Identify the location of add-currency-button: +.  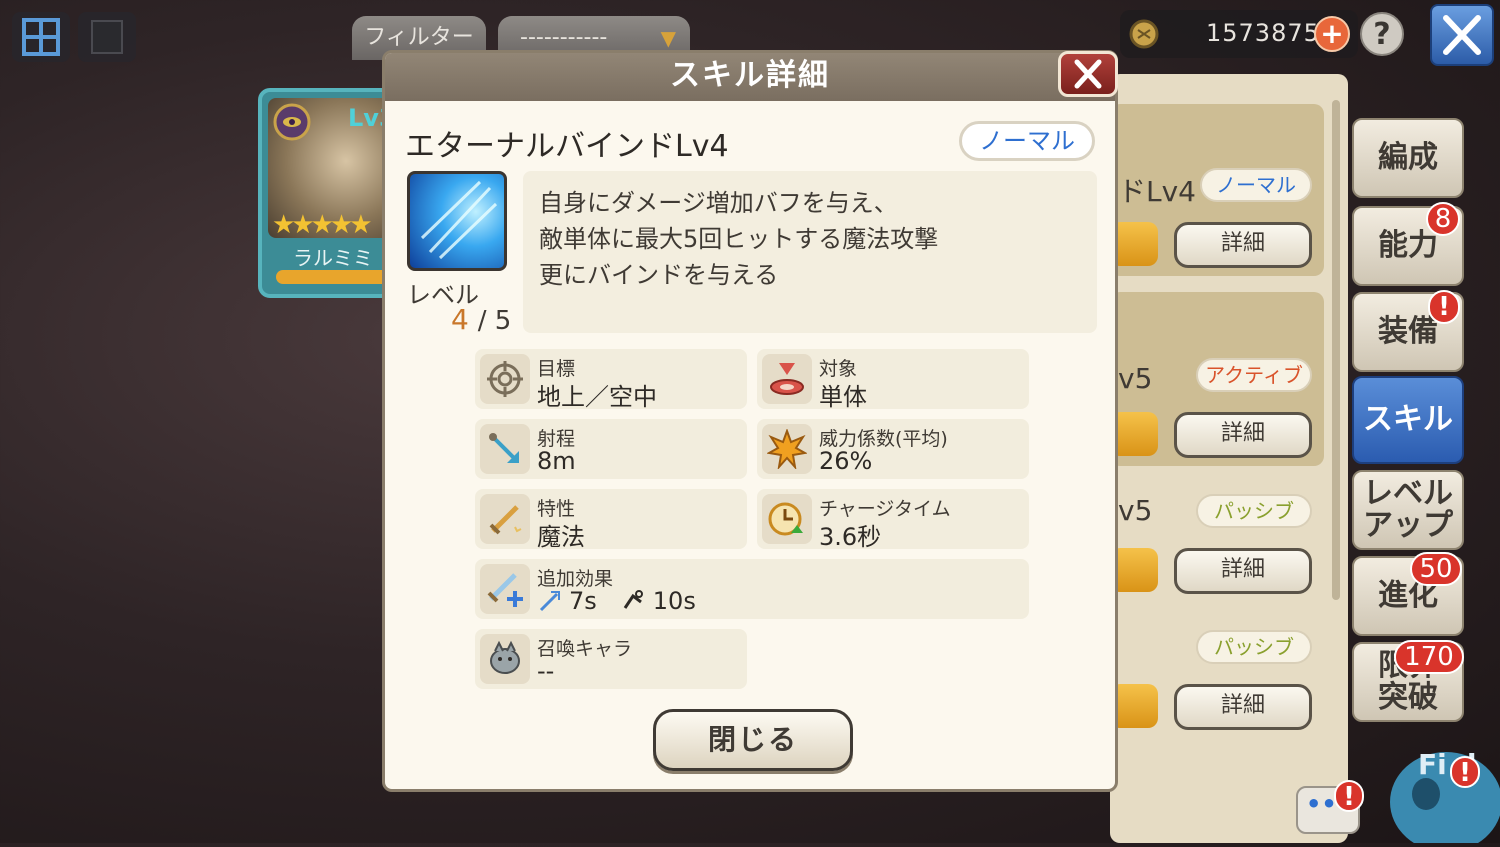
(1332, 34).